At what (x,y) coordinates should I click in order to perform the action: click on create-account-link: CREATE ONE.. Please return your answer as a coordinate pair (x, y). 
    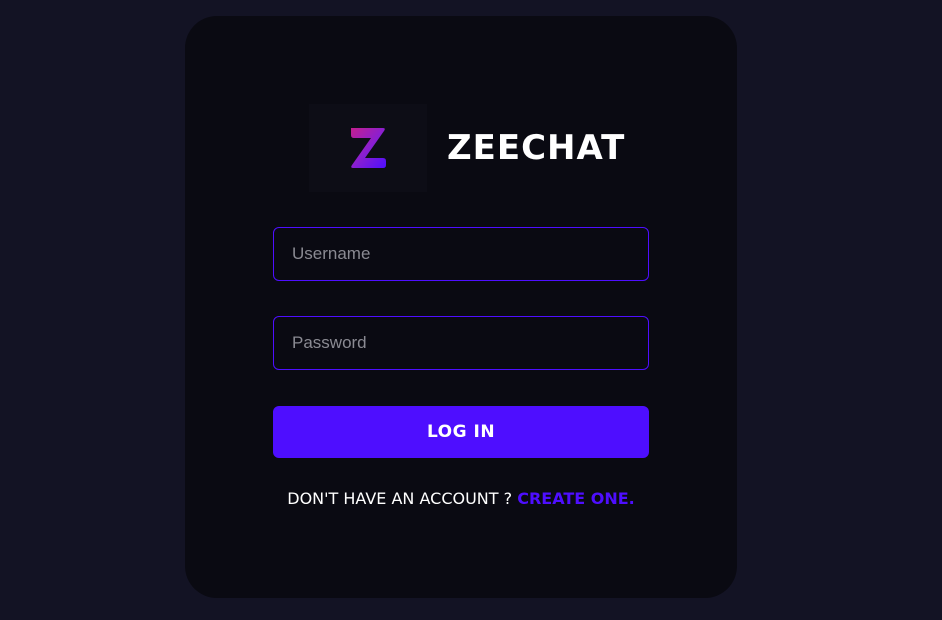
    Looking at the image, I should click on (576, 498).